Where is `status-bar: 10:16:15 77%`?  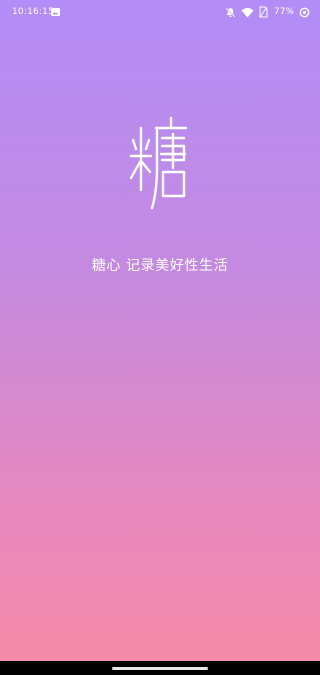
status-bar: 10:16:15 77% is located at coordinates (160, 12).